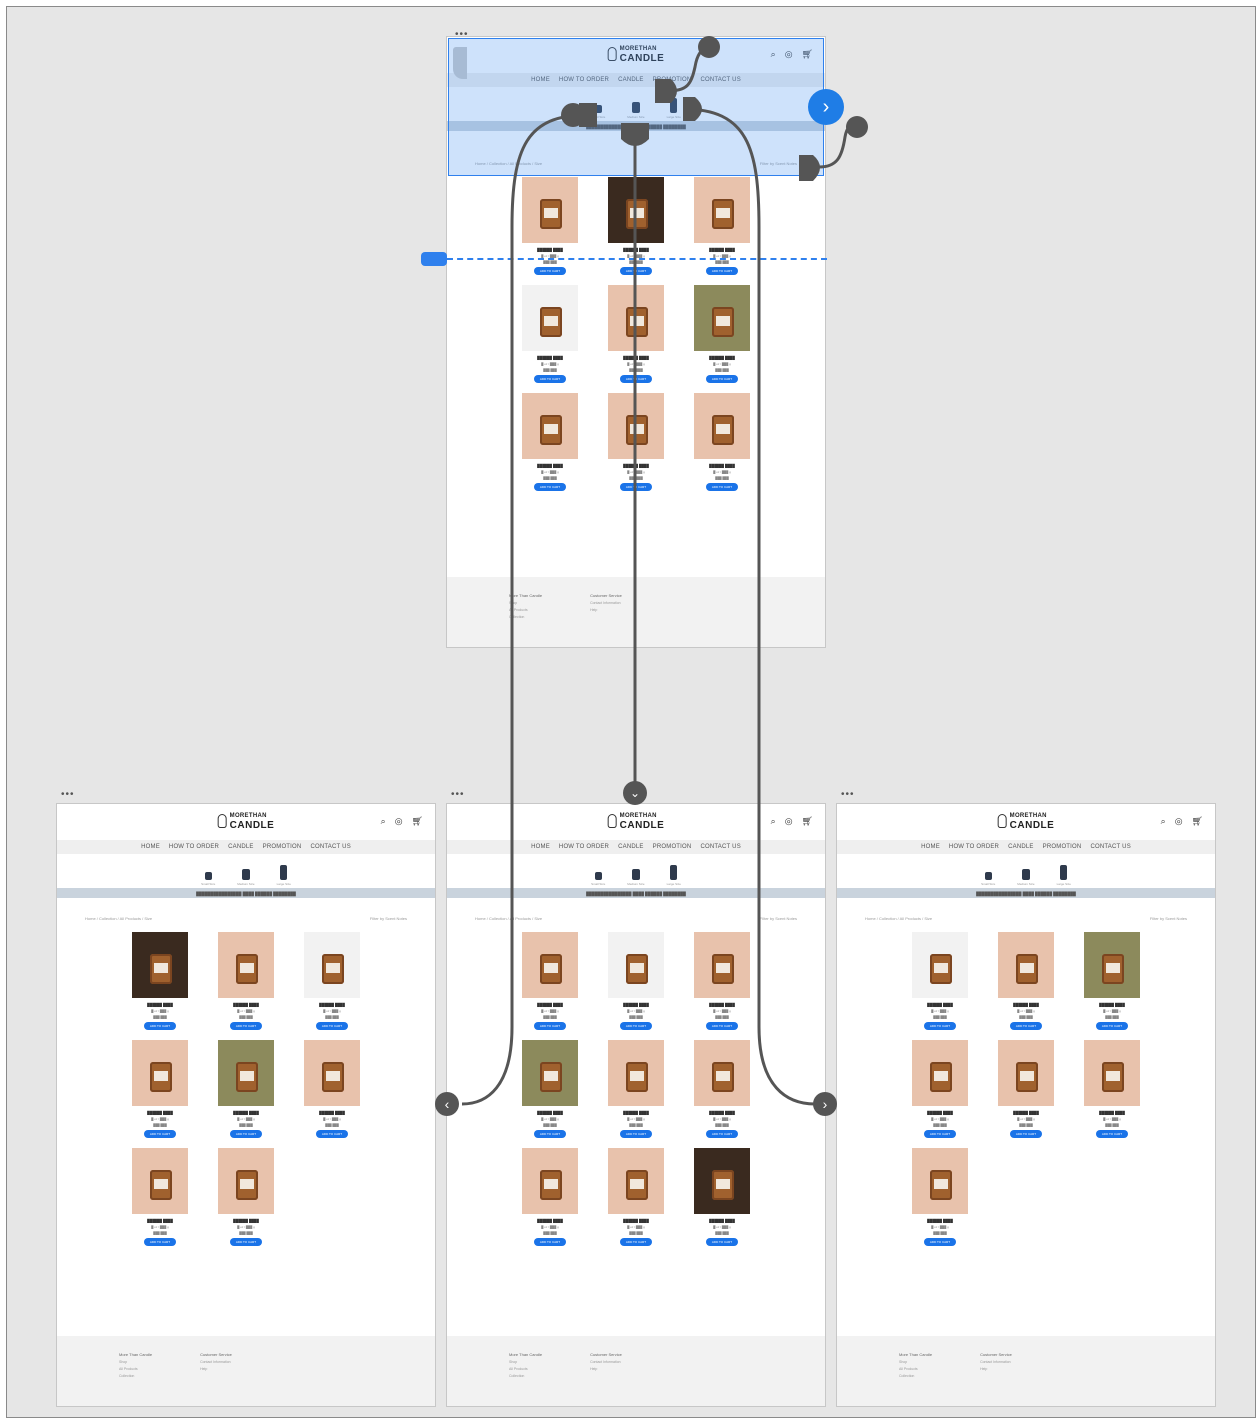  What do you see at coordinates (692, 109) in the screenshot?
I see `wire-start-large` at bounding box center [692, 109].